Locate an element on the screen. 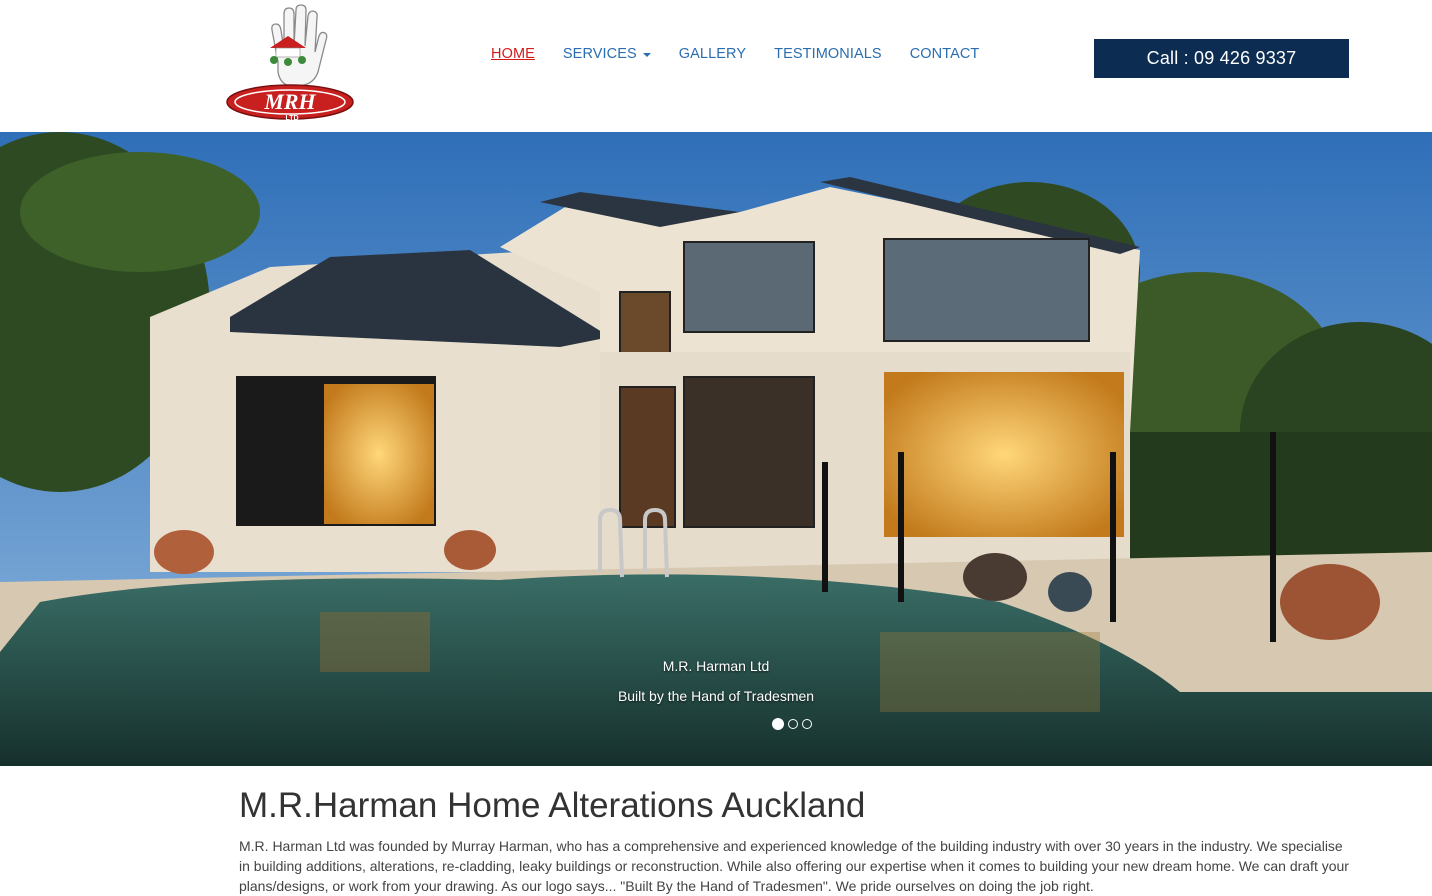  company-logo: MRH LTD is located at coordinates (292, 62).